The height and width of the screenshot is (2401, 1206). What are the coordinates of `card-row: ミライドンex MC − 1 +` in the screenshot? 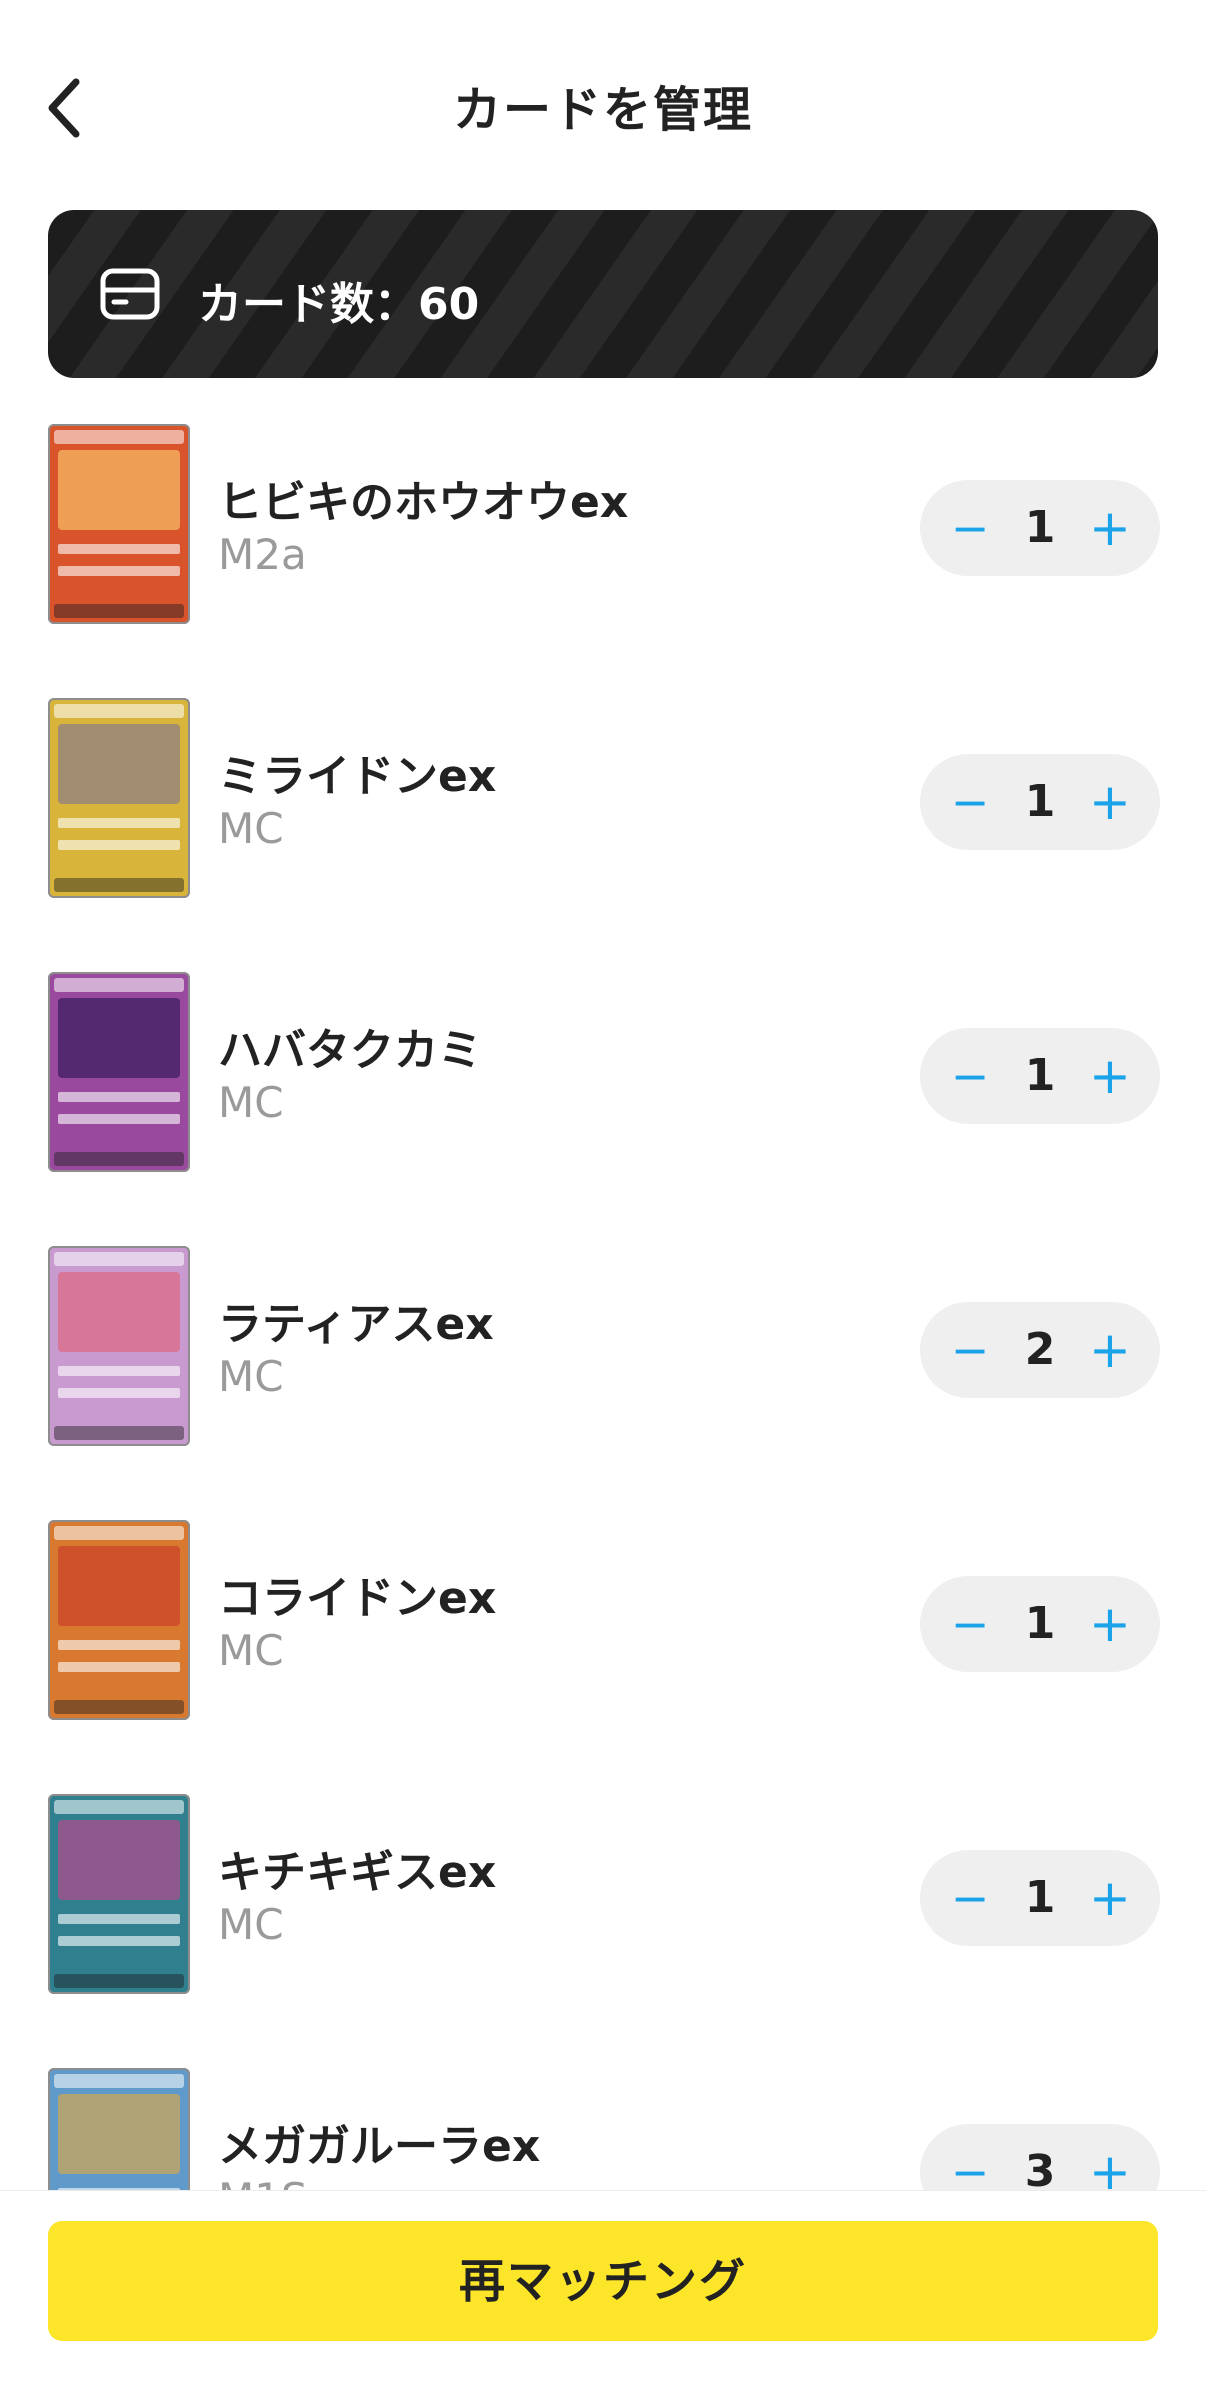 It's located at (603, 811).